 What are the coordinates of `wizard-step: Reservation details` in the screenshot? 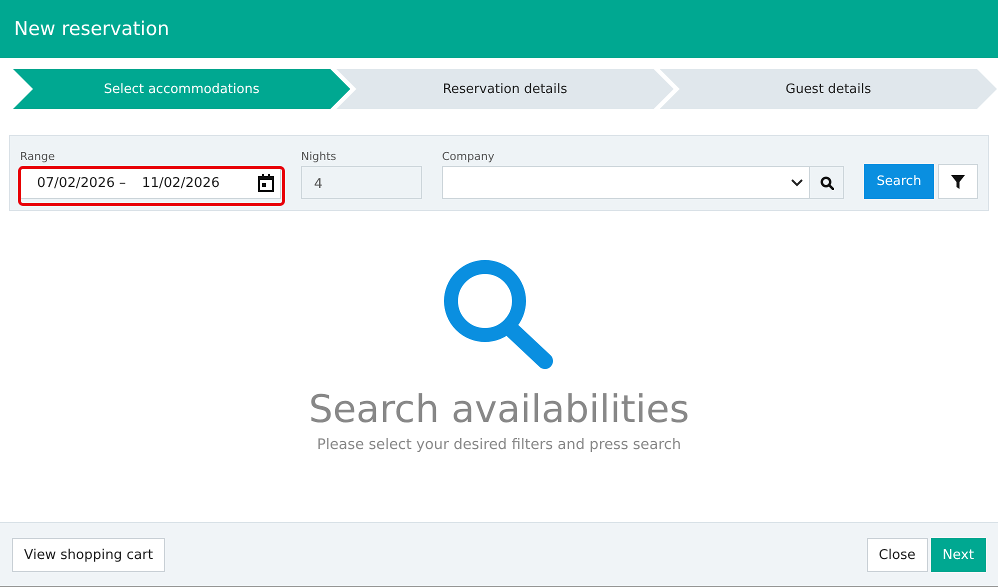 It's located at (505, 89).